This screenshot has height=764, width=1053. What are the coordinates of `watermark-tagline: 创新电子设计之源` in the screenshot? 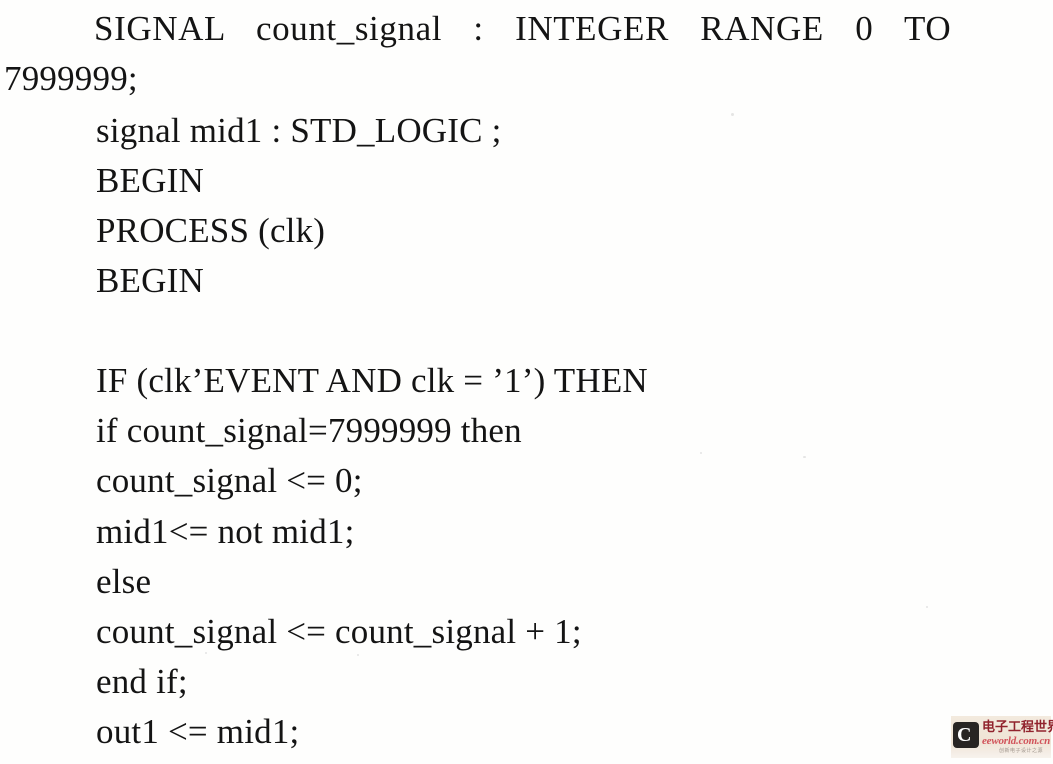 It's located at (1021, 751).